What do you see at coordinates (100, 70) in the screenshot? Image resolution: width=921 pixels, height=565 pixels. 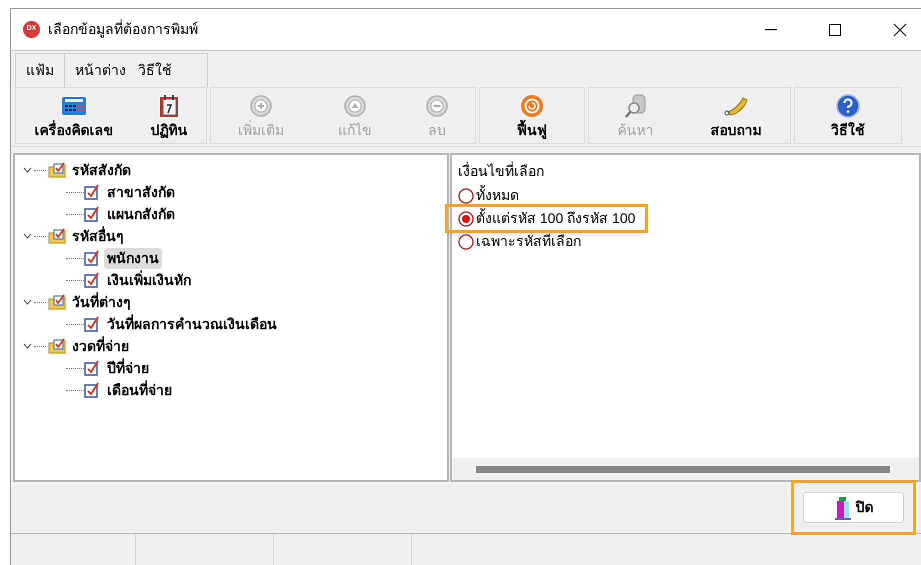 I see `menu-item: หน้าต่าง` at bounding box center [100, 70].